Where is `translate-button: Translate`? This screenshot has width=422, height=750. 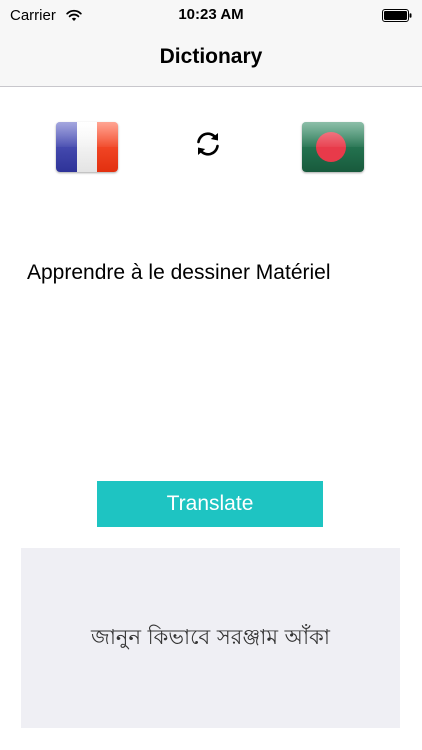
translate-button: Translate is located at coordinates (210, 504).